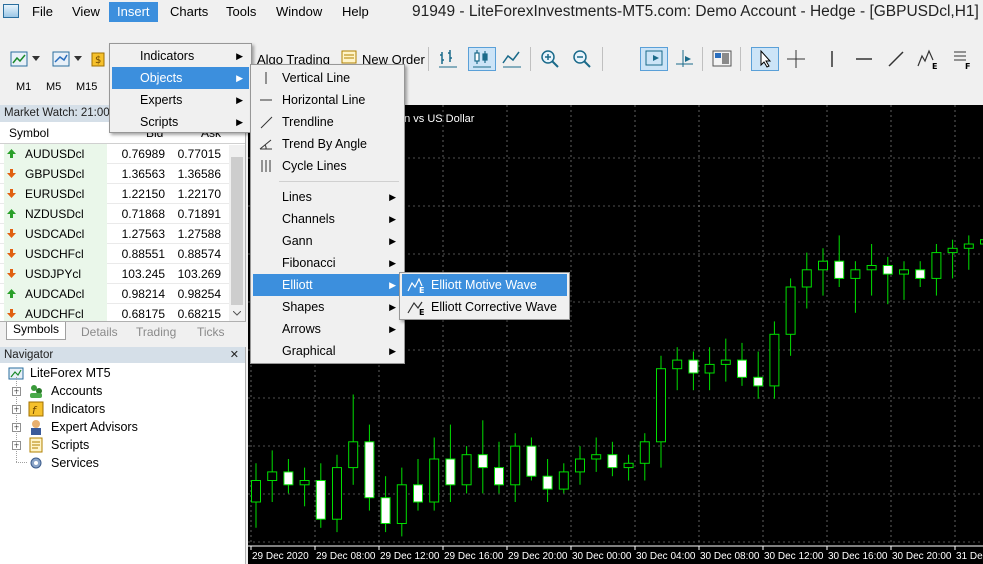  What do you see at coordinates (327, 219) in the screenshot?
I see `object-channels: Channels ▶` at bounding box center [327, 219].